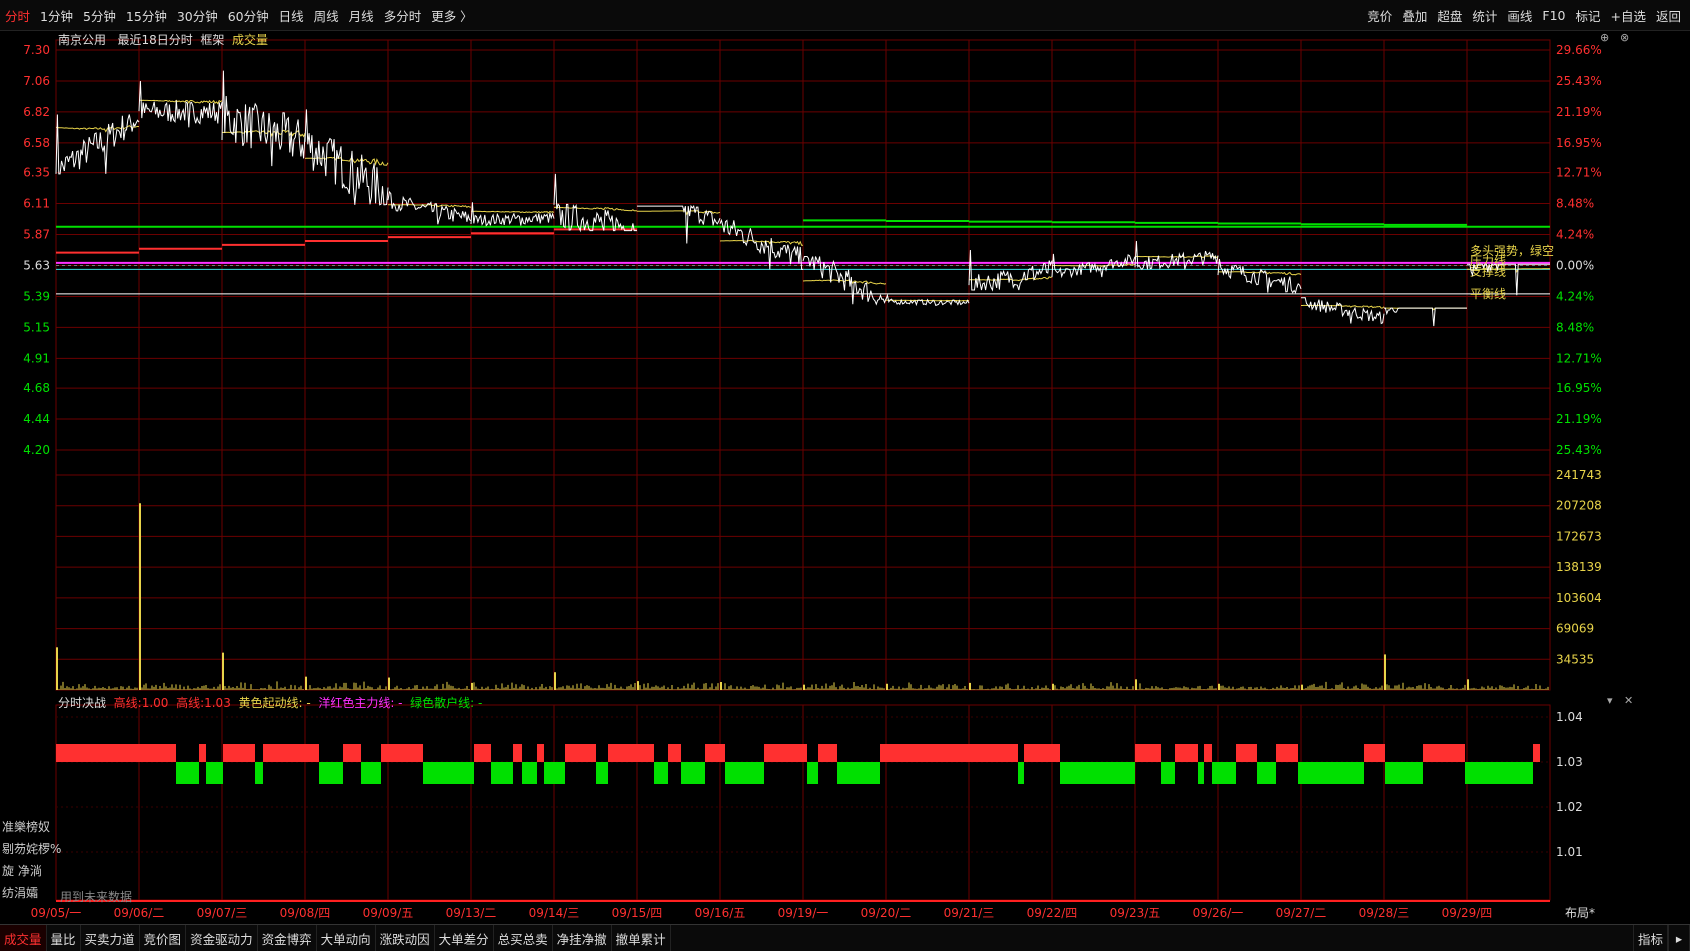  What do you see at coordinates (82, 703) in the screenshot?
I see `indicator-name: 分时决战` at bounding box center [82, 703].